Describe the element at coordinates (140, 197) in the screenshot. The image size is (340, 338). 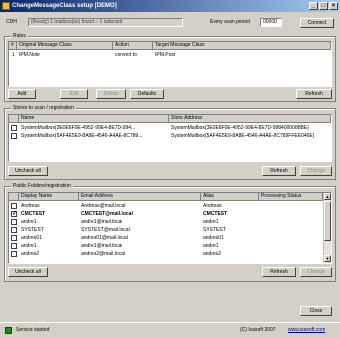
I see `mailboxes-col-email: Email Address` at that location.